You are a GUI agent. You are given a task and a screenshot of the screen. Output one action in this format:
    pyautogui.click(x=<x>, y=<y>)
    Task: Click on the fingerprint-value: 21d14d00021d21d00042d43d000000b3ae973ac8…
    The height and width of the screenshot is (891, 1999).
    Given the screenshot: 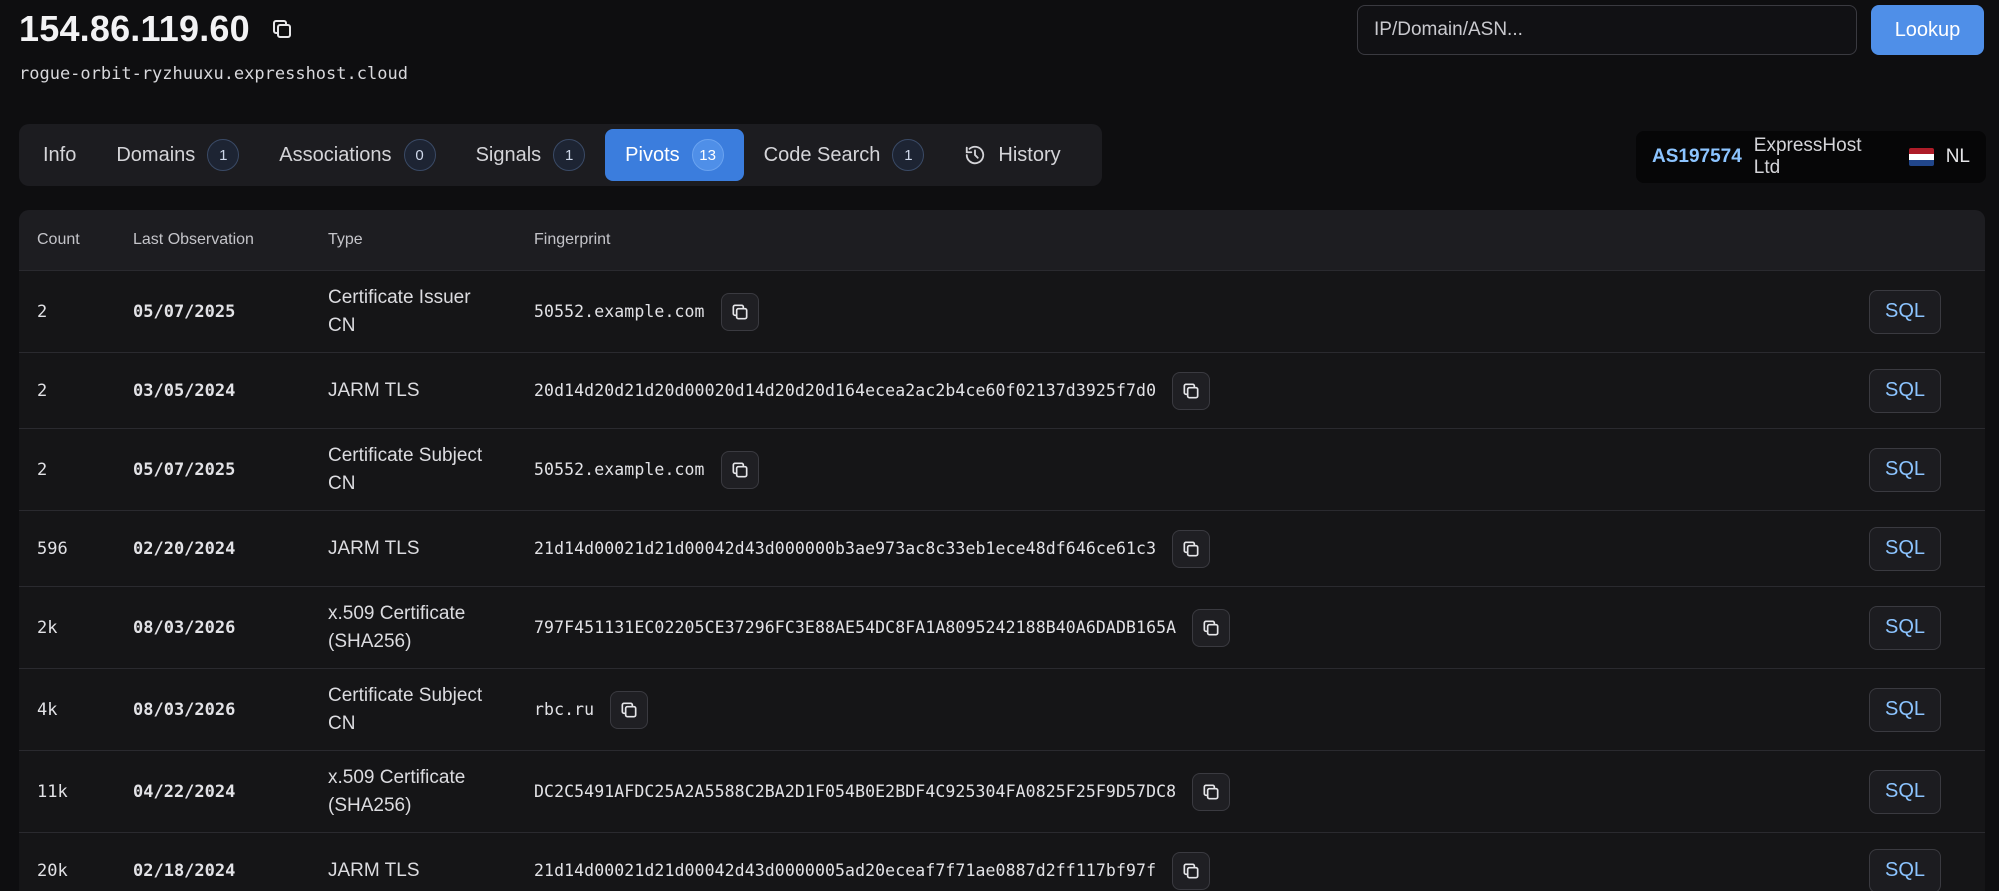 What is the action you would take?
    pyautogui.click(x=845, y=548)
    